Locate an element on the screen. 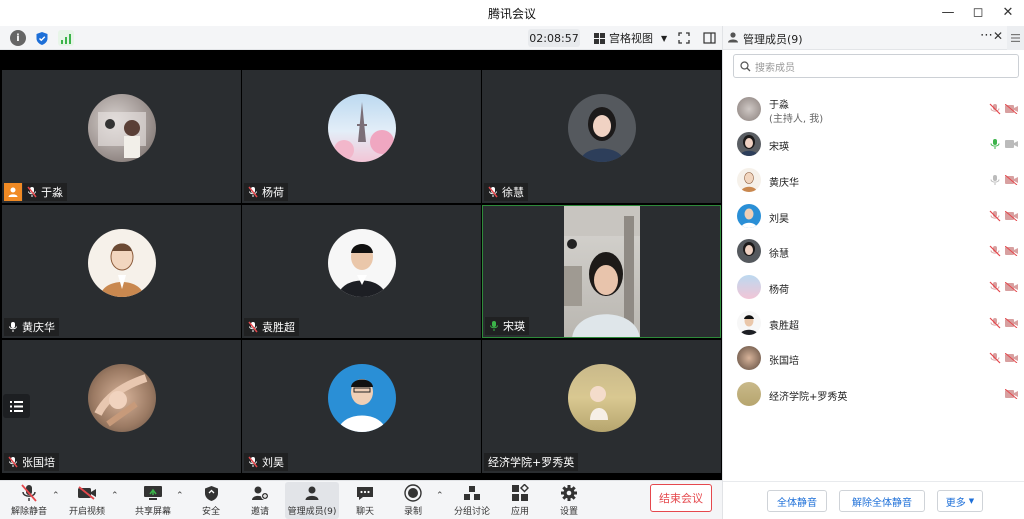  video-tile: 于淼 is located at coordinates (121, 136).